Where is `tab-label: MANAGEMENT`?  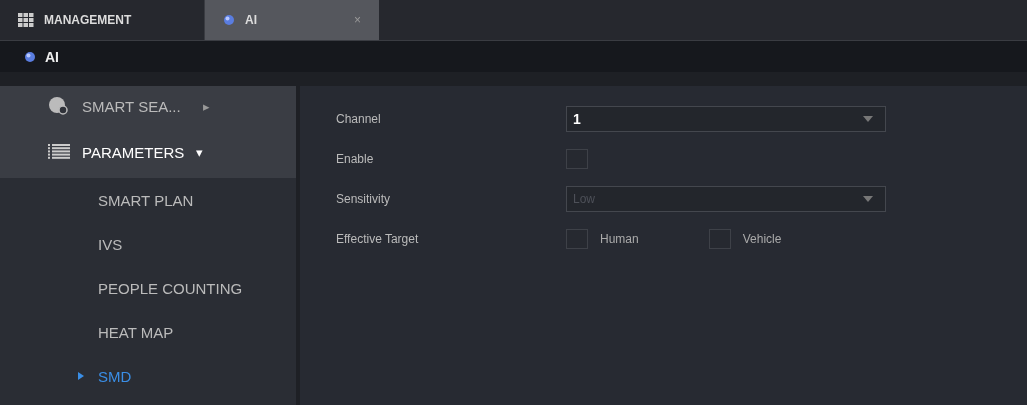
tab-label: MANAGEMENT is located at coordinates (88, 20).